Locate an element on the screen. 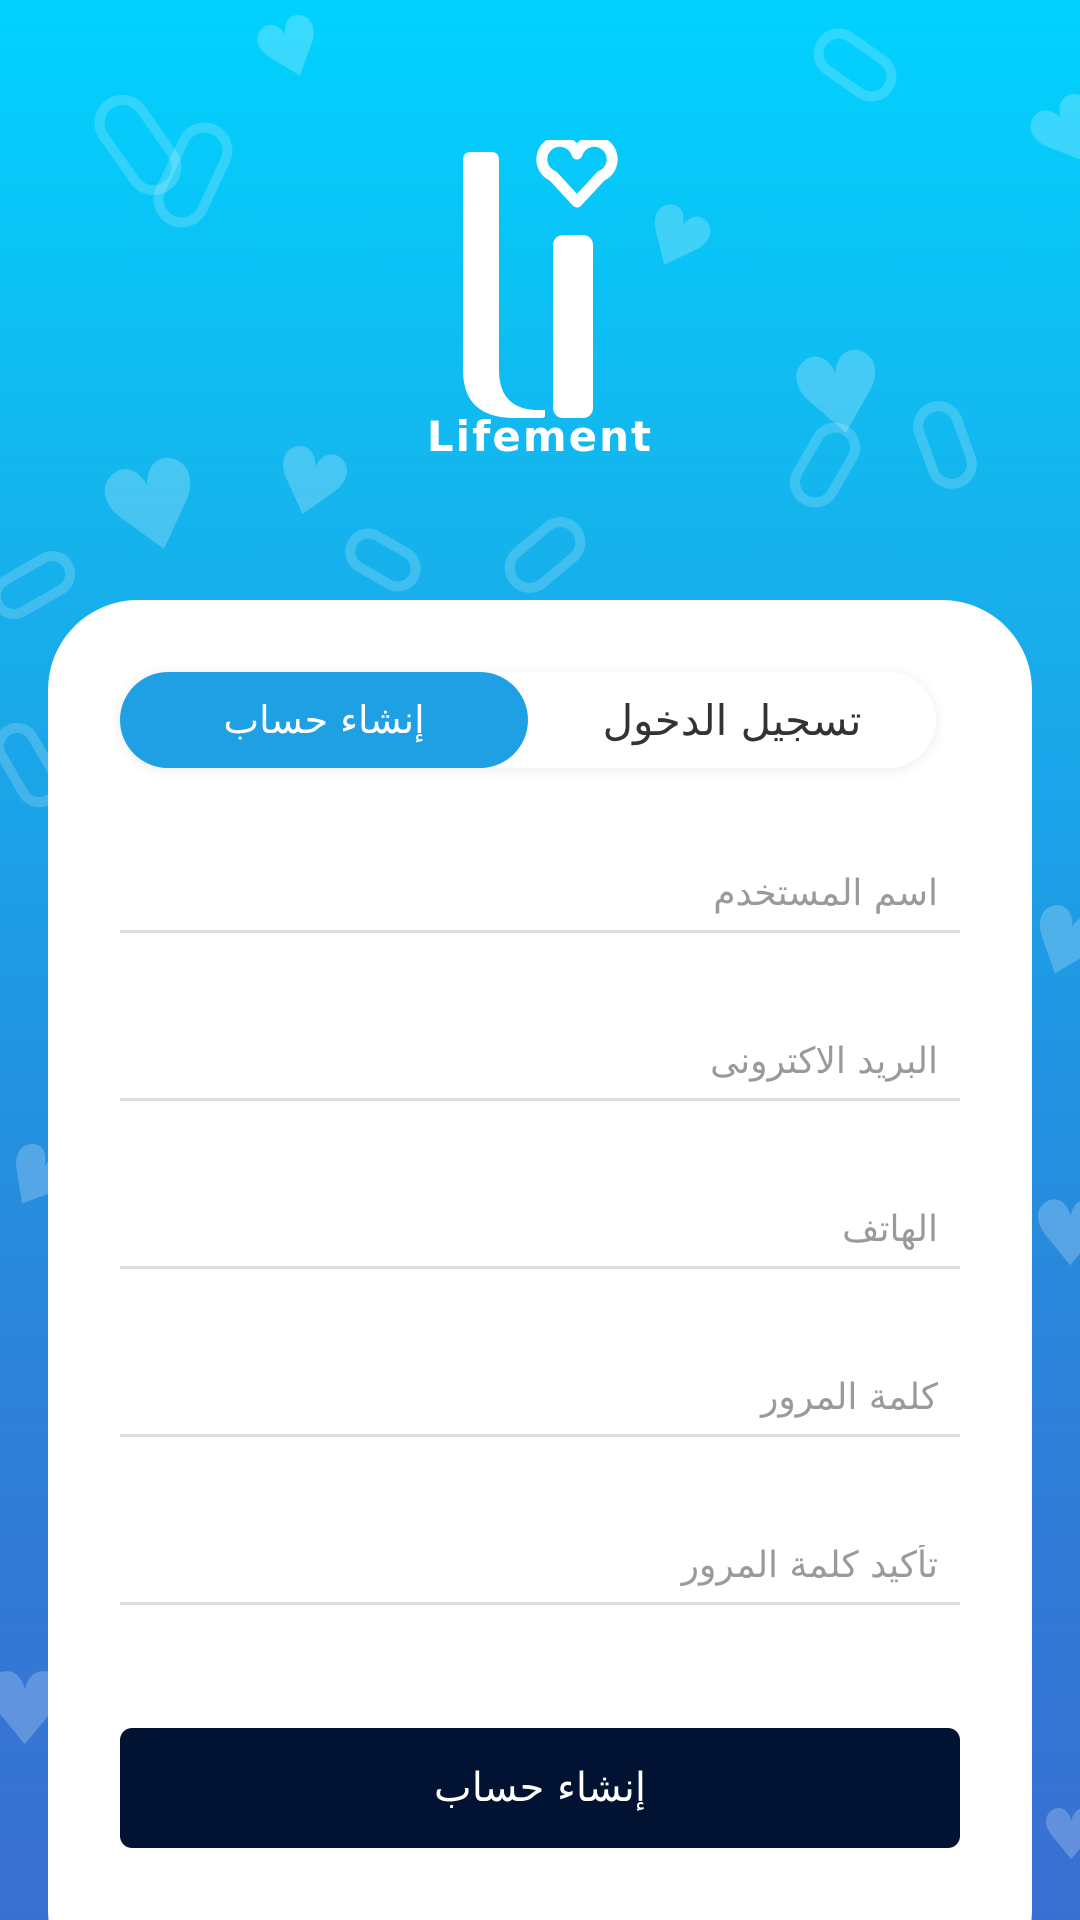  lifement-heart-logo-icon is located at coordinates (540, 279).